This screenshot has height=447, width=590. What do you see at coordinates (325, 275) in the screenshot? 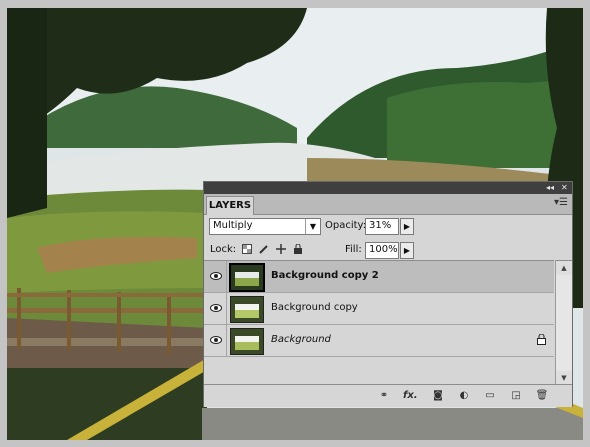
I see `layer-name: Background copy 2` at bounding box center [325, 275].